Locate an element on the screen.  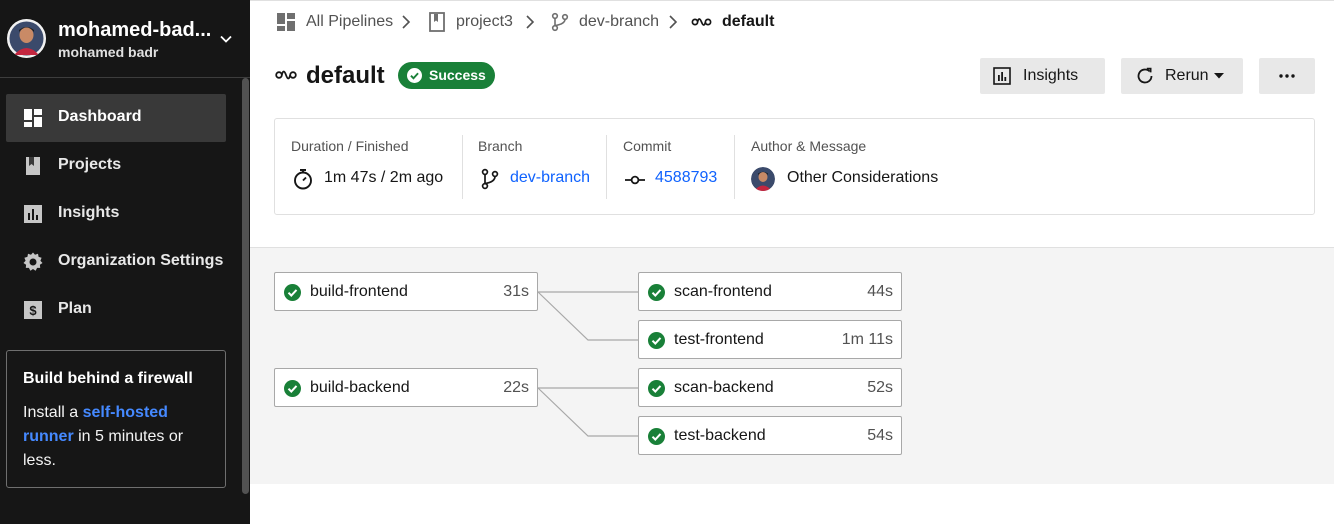
breadcrumb-all-pipelines: All Pipelines is located at coordinates (334, 22).